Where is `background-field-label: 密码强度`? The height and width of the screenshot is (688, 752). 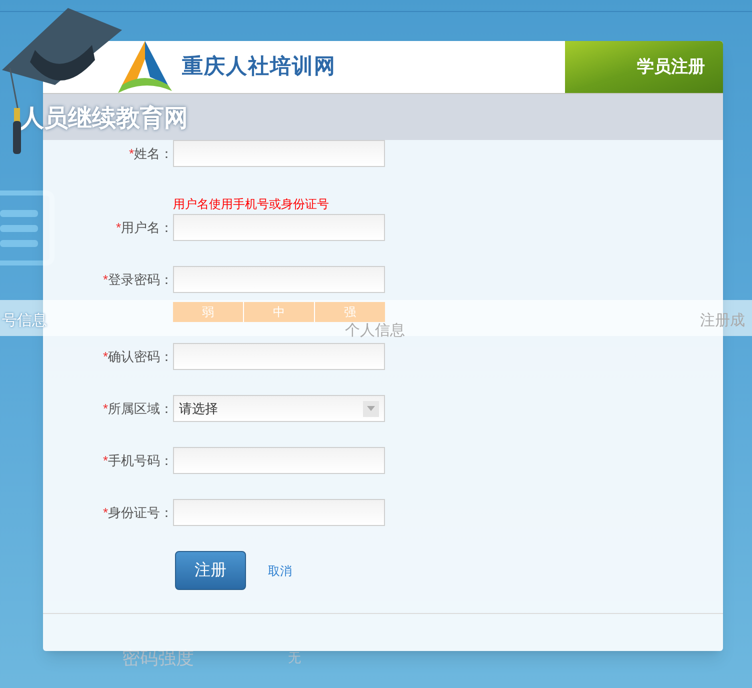 background-field-label: 密码强度 is located at coordinates (158, 658).